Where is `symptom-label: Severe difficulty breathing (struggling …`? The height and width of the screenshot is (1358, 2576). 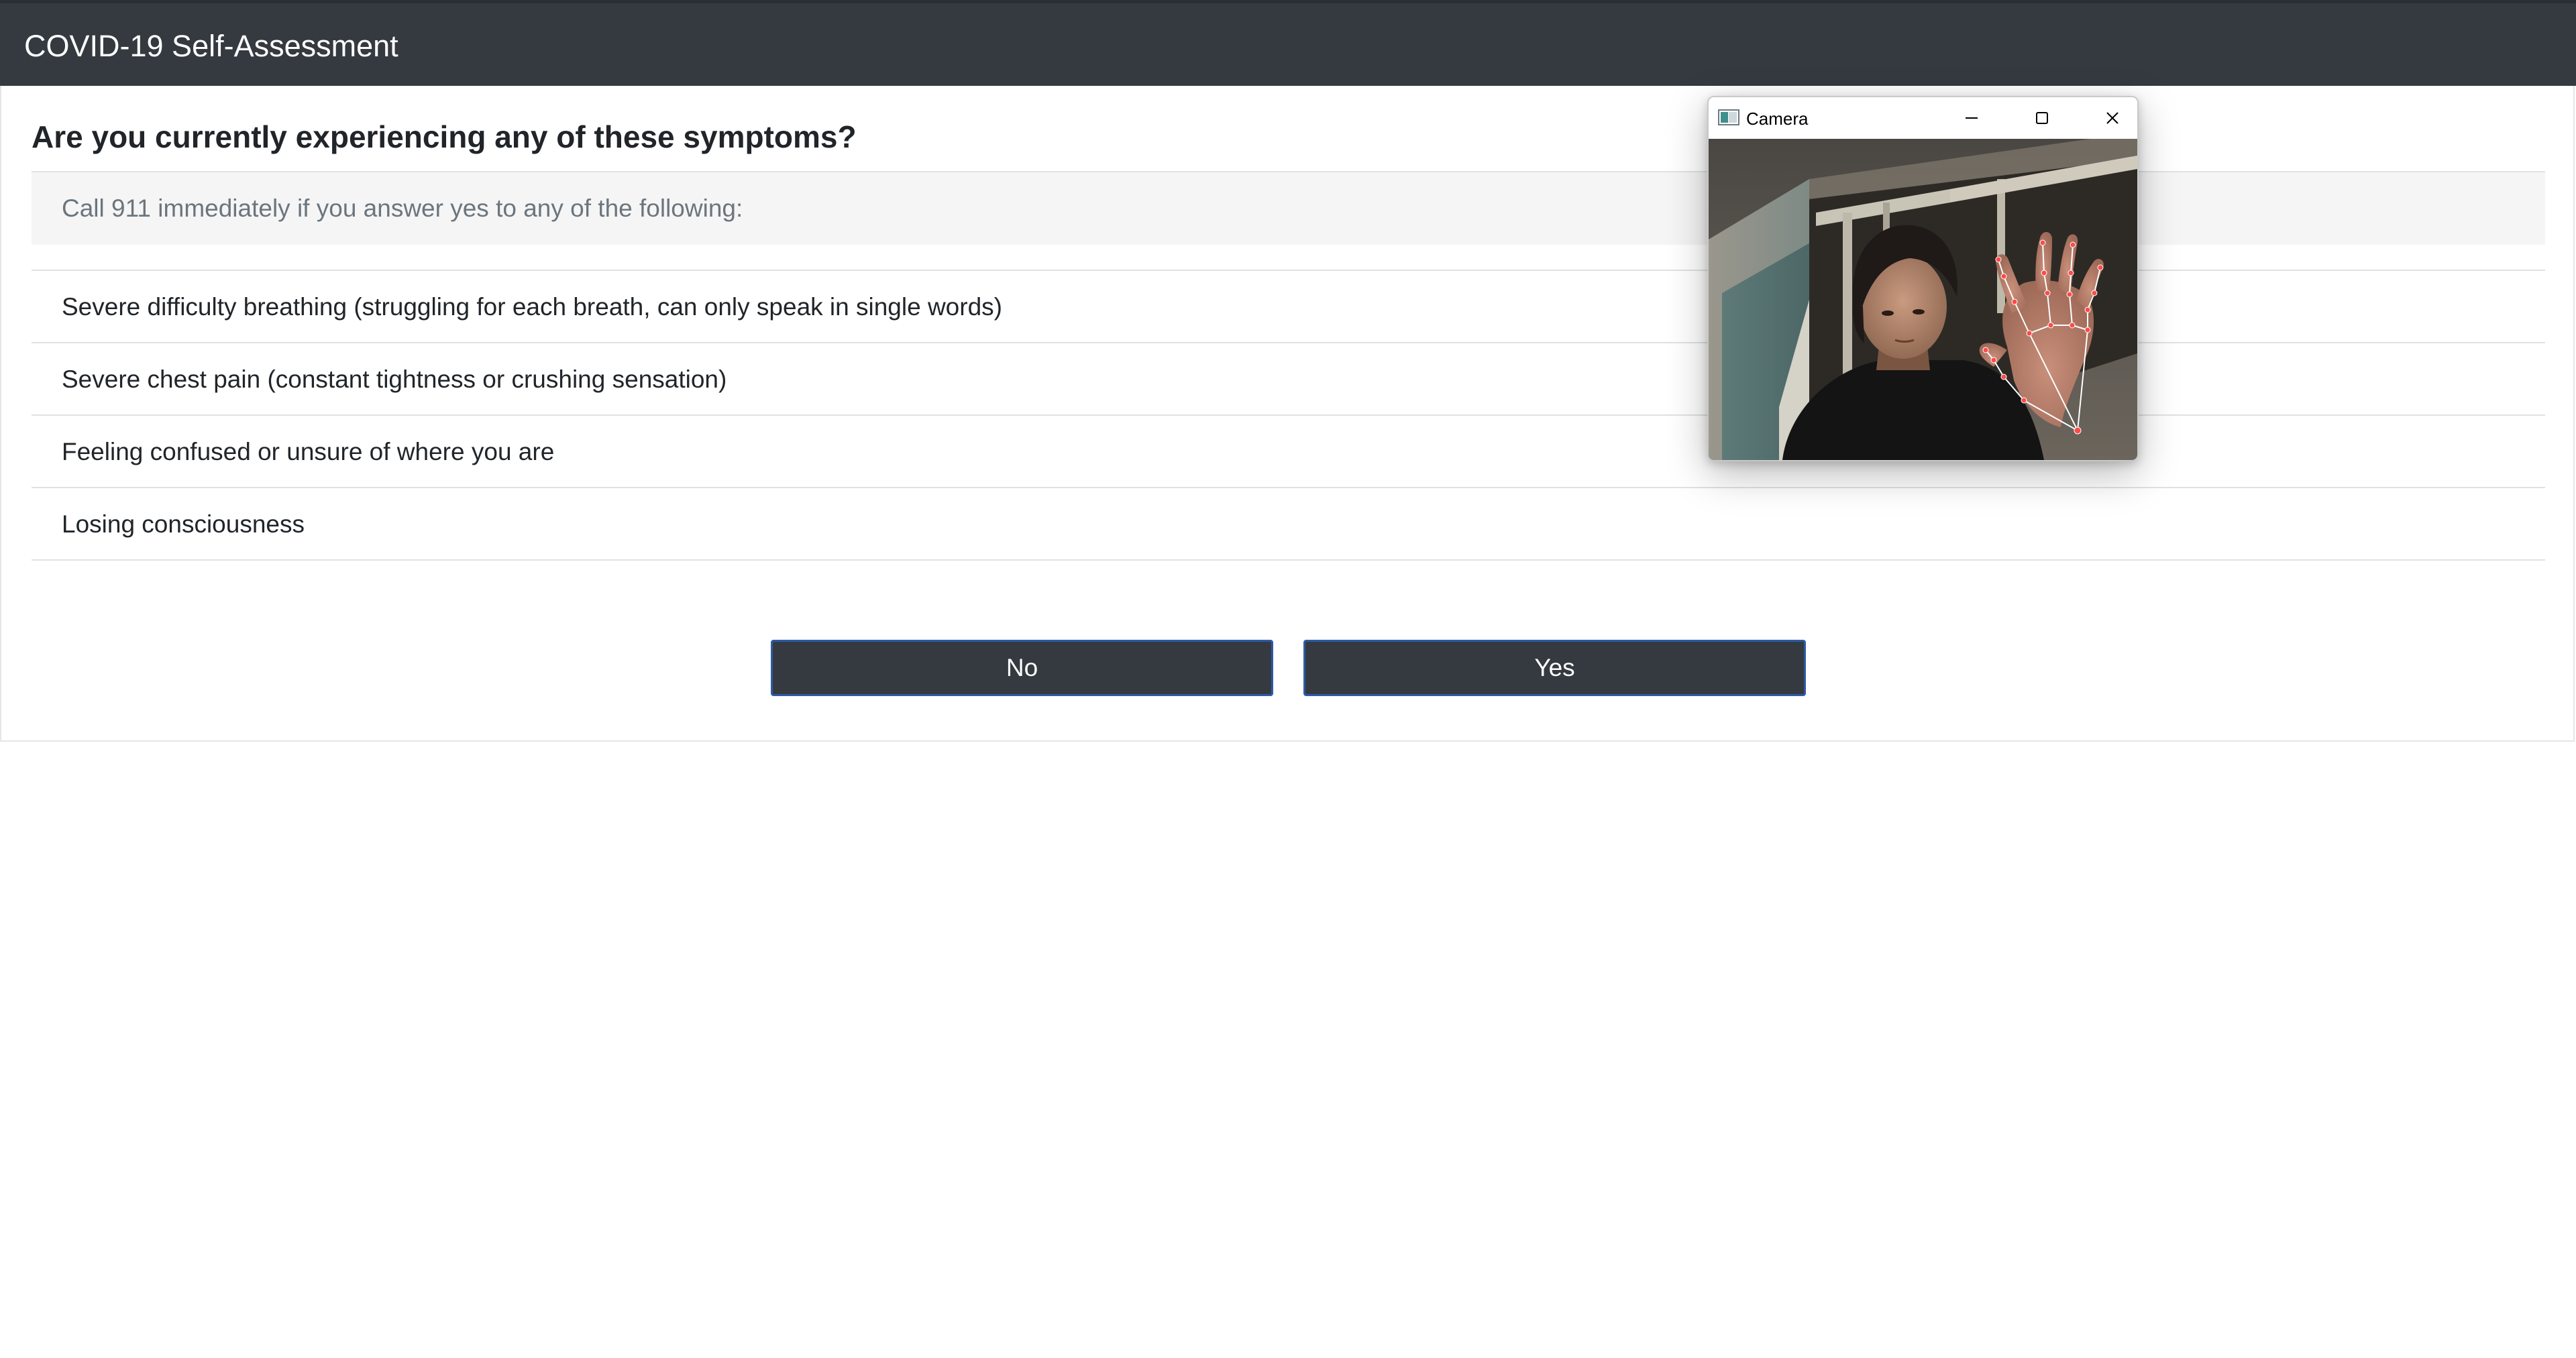 symptom-label: Severe difficulty breathing (struggling … is located at coordinates (532, 307).